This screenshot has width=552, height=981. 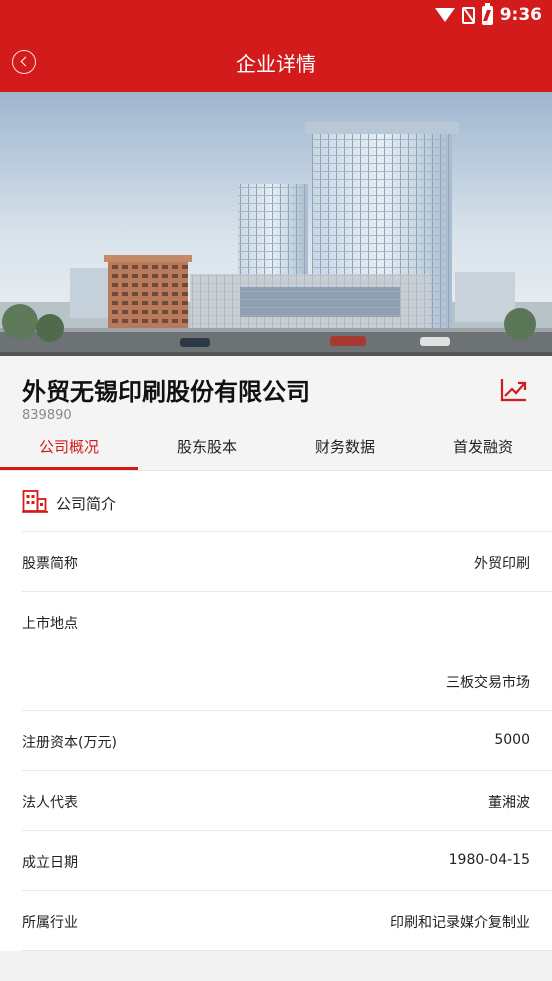 I want to click on tab-company-overview: 公司概况, so click(x=69, y=449).